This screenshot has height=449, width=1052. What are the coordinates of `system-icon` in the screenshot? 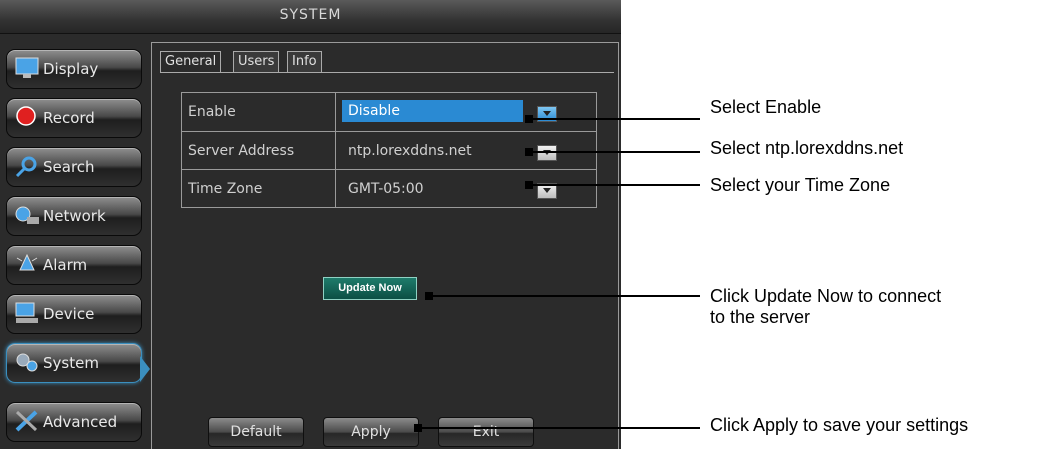 It's located at (27, 362).